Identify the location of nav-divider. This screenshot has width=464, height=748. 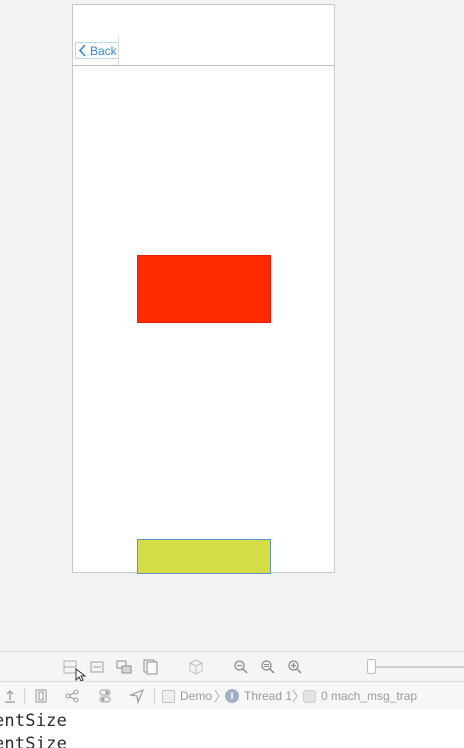
(118, 50).